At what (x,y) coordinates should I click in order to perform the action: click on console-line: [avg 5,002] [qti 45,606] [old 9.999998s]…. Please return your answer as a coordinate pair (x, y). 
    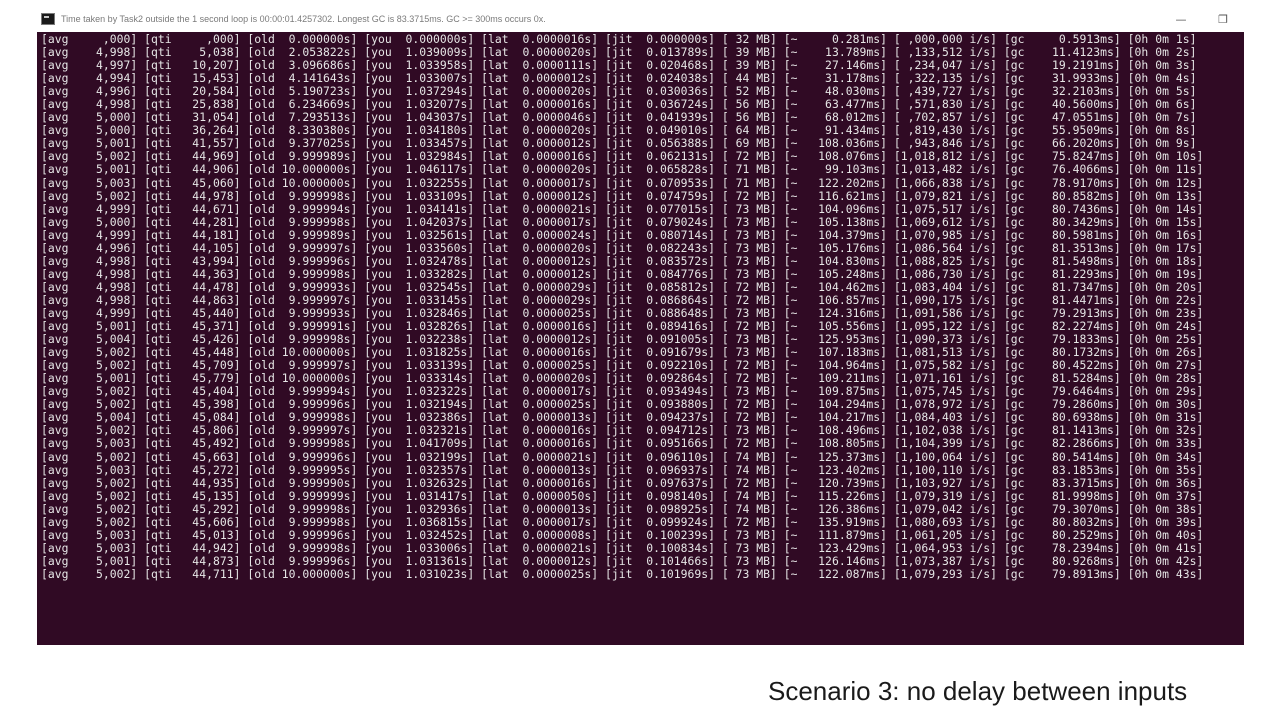
    Looking at the image, I should click on (622, 521).